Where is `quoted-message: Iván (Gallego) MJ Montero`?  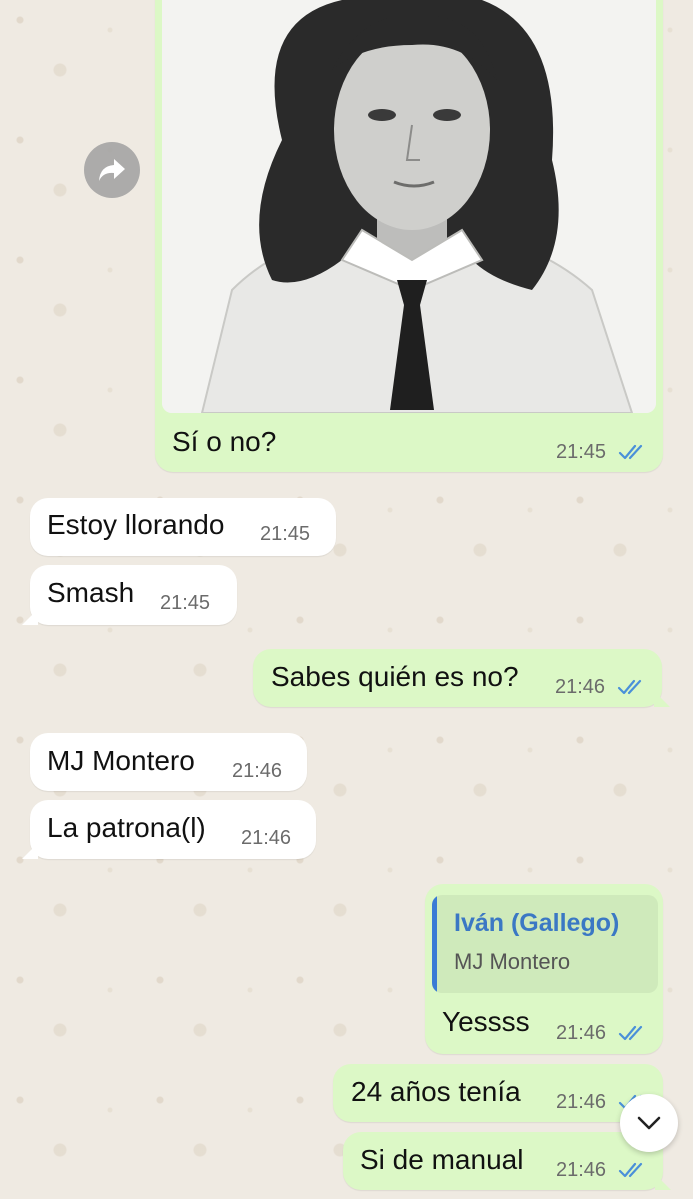 quoted-message: Iván (Gallego) MJ Montero is located at coordinates (545, 944).